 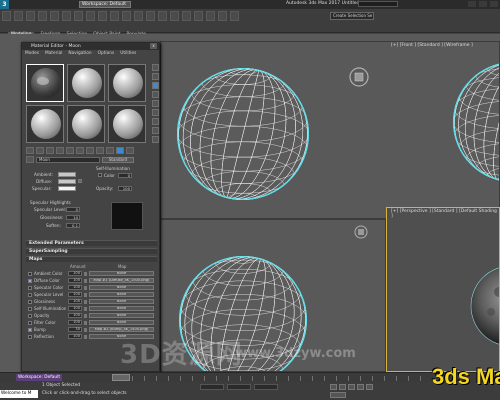 What do you see at coordinates (153, 46) in the screenshot?
I see `close-icon: x` at bounding box center [153, 46].